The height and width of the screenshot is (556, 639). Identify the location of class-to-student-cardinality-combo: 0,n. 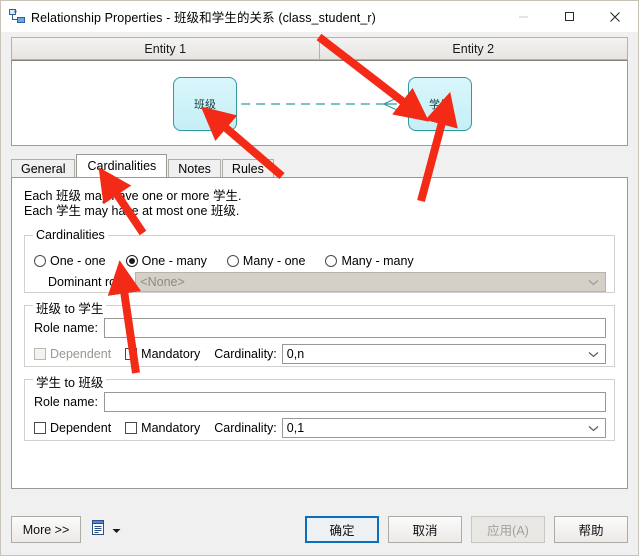
(443, 354).